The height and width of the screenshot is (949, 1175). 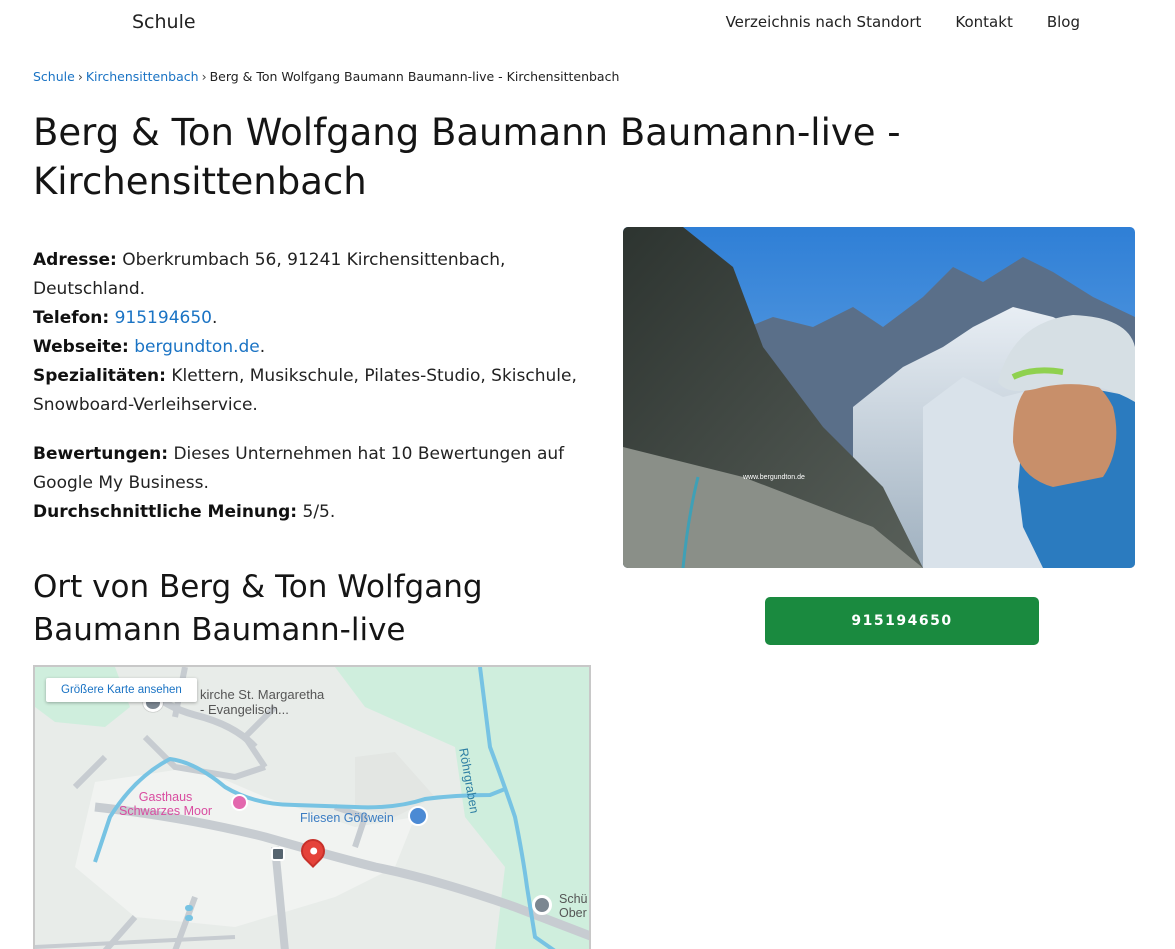 I want to click on phone-line: Telefon: 915194650., so click(x=125, y=318).